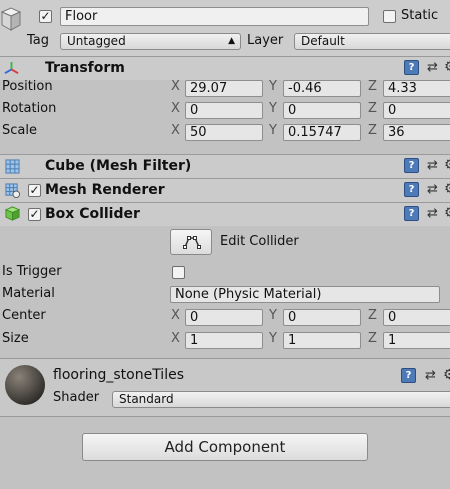  What do you see at coordinates (146, 399) in the screenshot?
I see `shader-dropdown-value: Standard` at bounding box center [146, 399].